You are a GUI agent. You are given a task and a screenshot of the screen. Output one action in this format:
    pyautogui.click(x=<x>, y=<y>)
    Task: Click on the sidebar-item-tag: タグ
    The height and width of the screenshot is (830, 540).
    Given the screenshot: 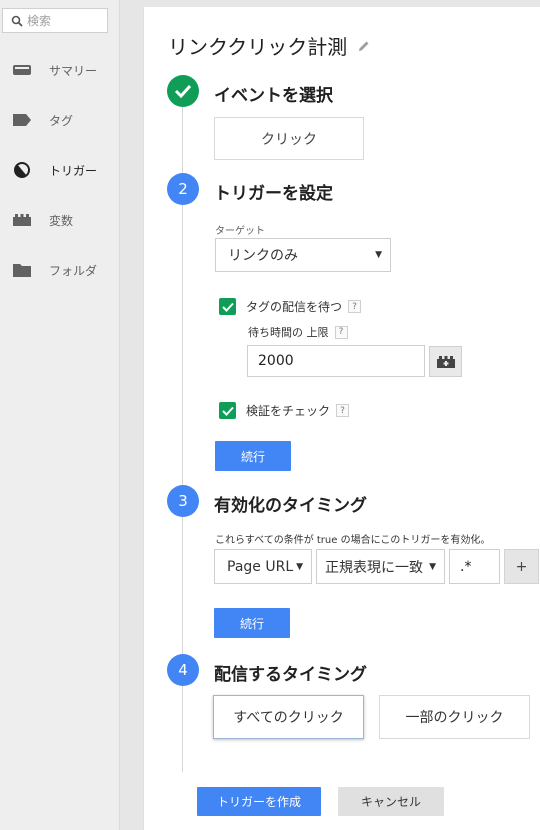 What is the action you would take?
    pyautogui.click(x=60, y=120)
    